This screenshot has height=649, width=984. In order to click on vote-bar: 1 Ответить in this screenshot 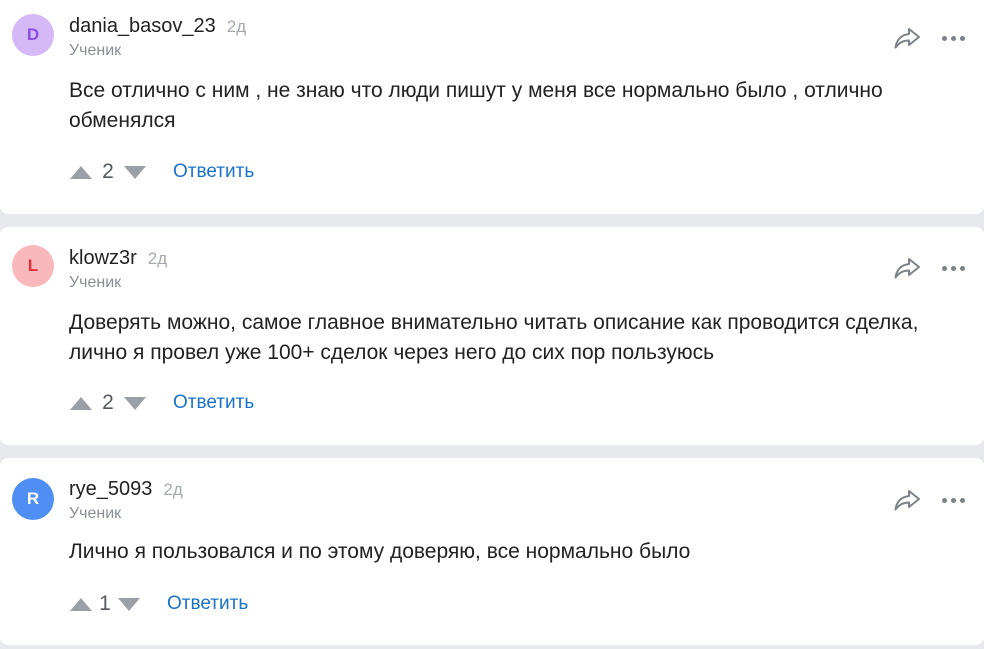, I will do `click(159, 604)`.